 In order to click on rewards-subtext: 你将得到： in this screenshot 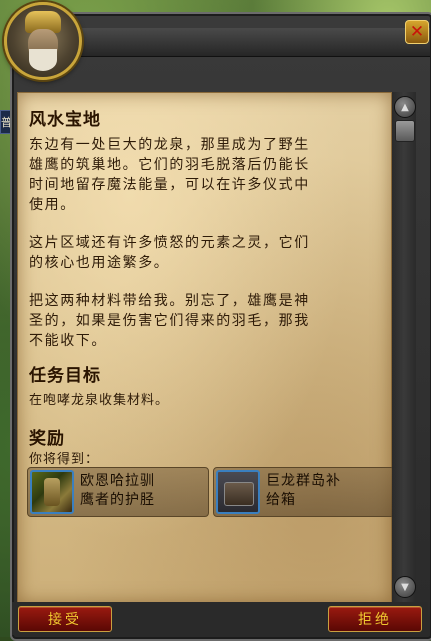, I will do `click(64, 459)`.